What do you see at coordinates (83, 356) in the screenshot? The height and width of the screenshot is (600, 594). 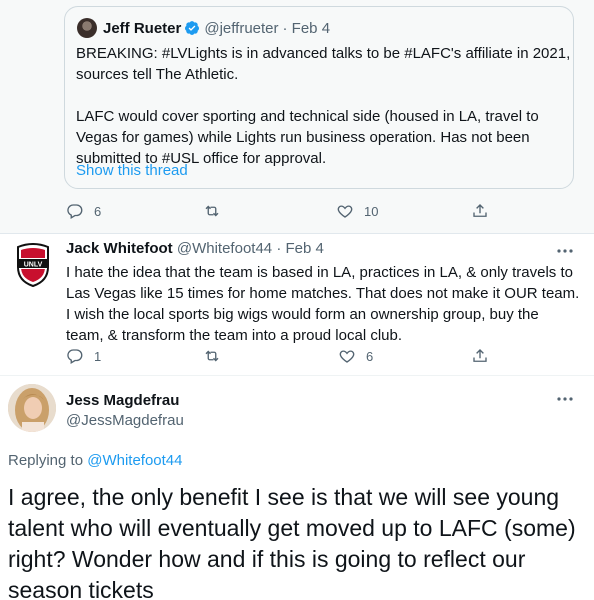 I see `reply-button: 1` at bounding box center [83, 356].